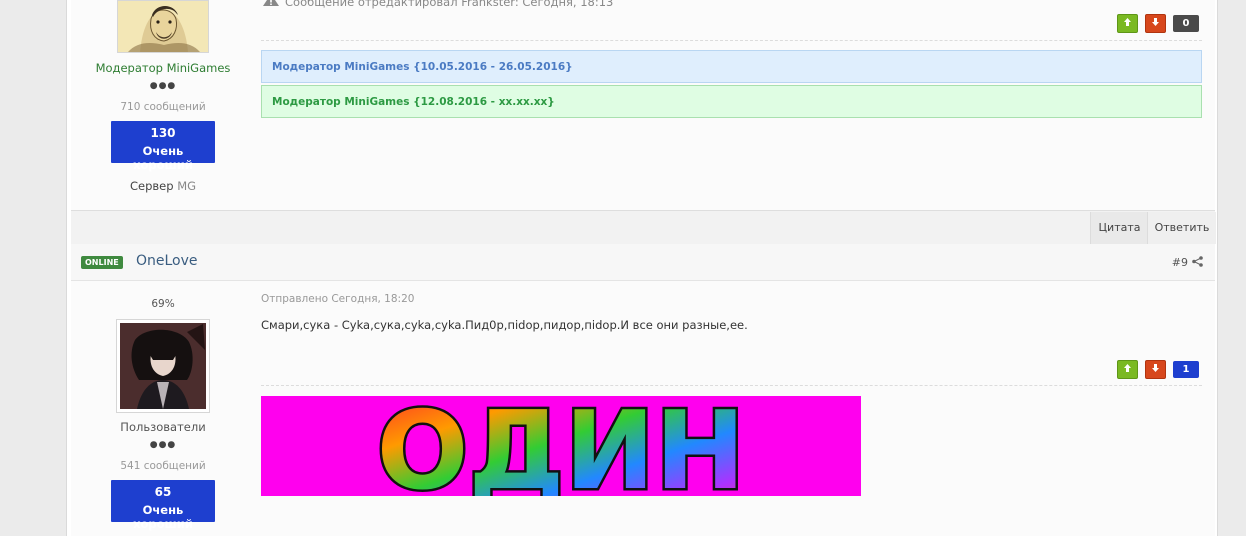 The image size is (1246, 536). What do you see at coordinates (643, 262) in the screenshot?
I see `post-header: ONLINE OneLove #9` at bounding box center [643, 262].